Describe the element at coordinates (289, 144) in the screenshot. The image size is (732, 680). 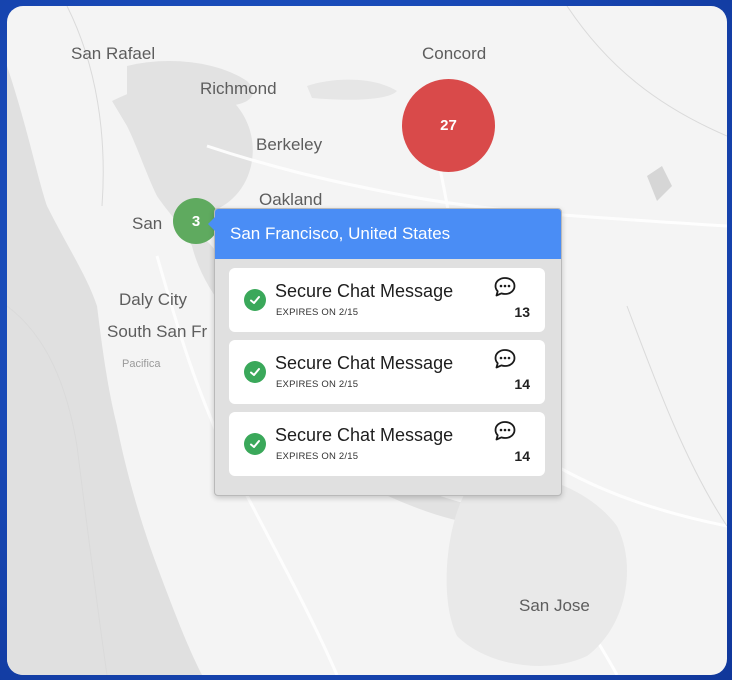
I see `map-label-berkeley: Berkeley` at that location.